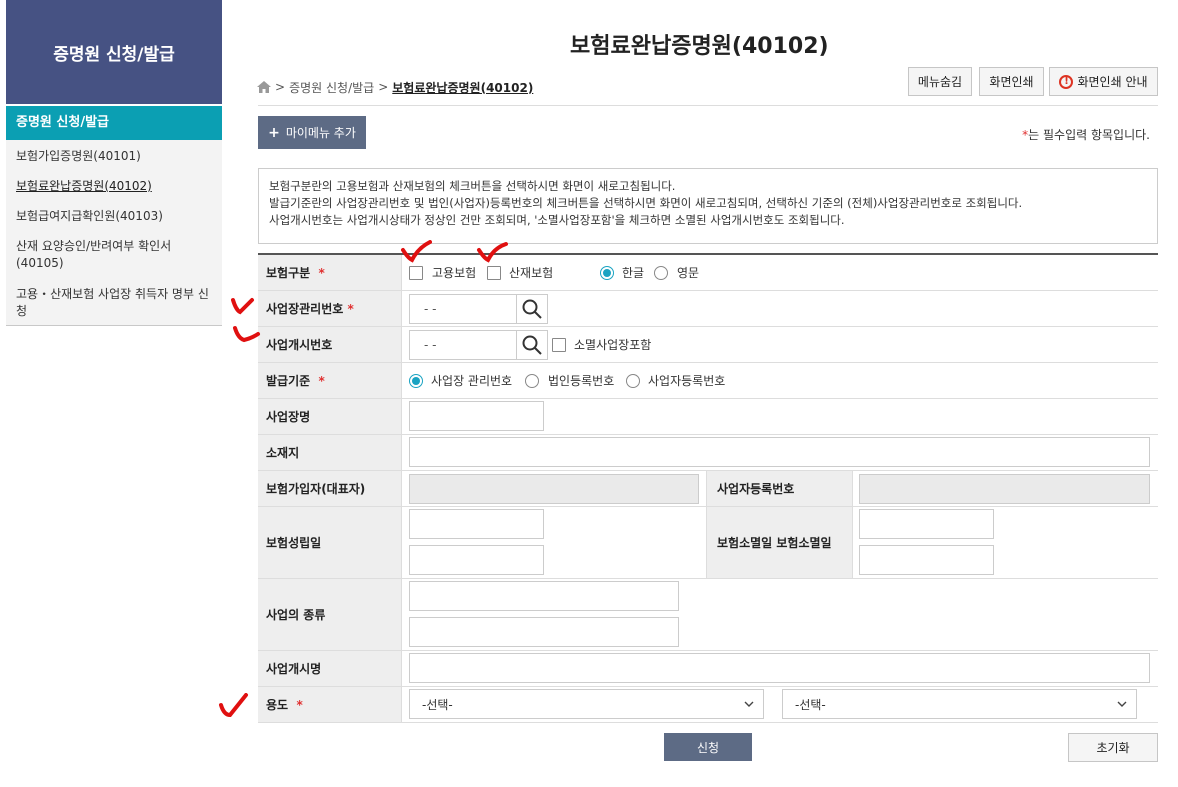 The width and height of the screenshot is (1178, 787). Describe the element at coordinates (554, 489) in the screenshot. I see `insured-input` at that location.